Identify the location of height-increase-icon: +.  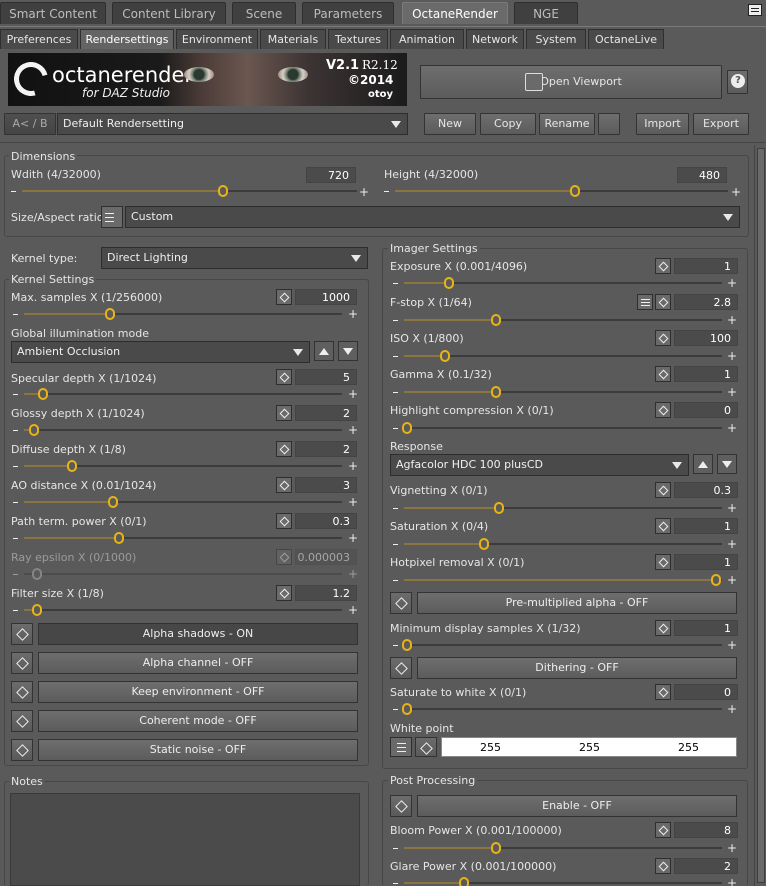
(736, 192).